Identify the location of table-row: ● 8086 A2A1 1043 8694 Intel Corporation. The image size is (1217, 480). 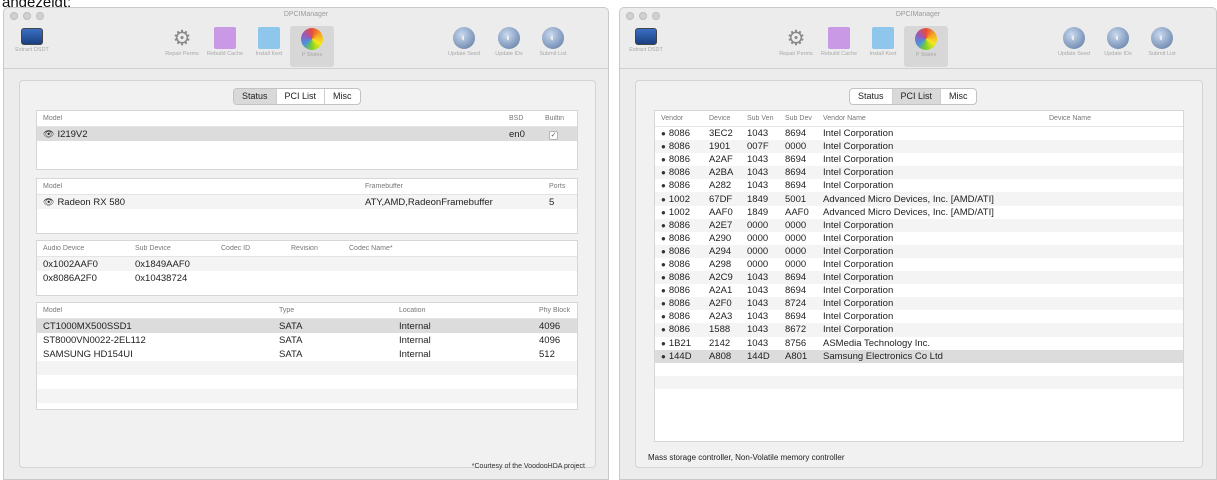
(919, 290).